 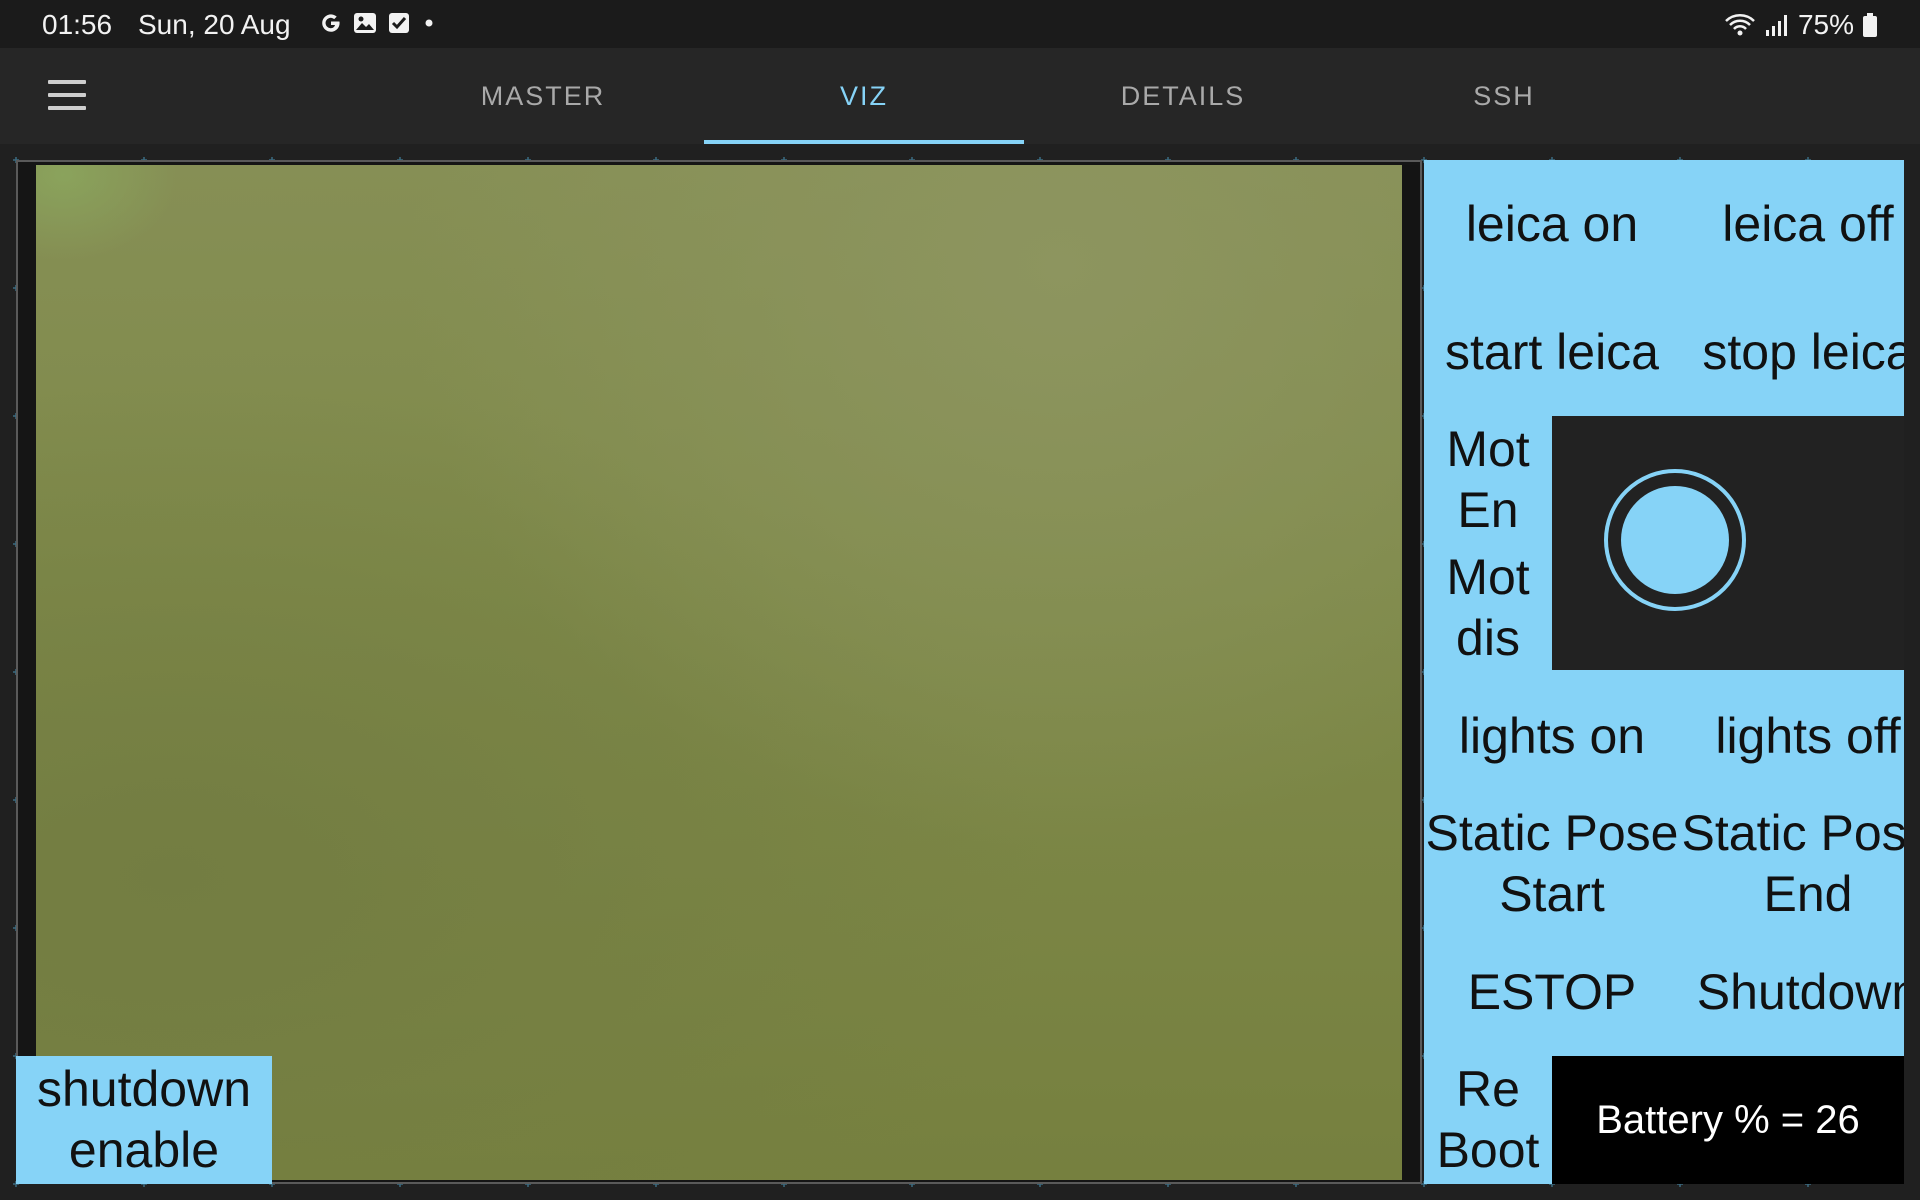 What do you see at coordinates (365, 23) in the screenshot?
I see `gallery-icon` at bounding box center [365, 23].